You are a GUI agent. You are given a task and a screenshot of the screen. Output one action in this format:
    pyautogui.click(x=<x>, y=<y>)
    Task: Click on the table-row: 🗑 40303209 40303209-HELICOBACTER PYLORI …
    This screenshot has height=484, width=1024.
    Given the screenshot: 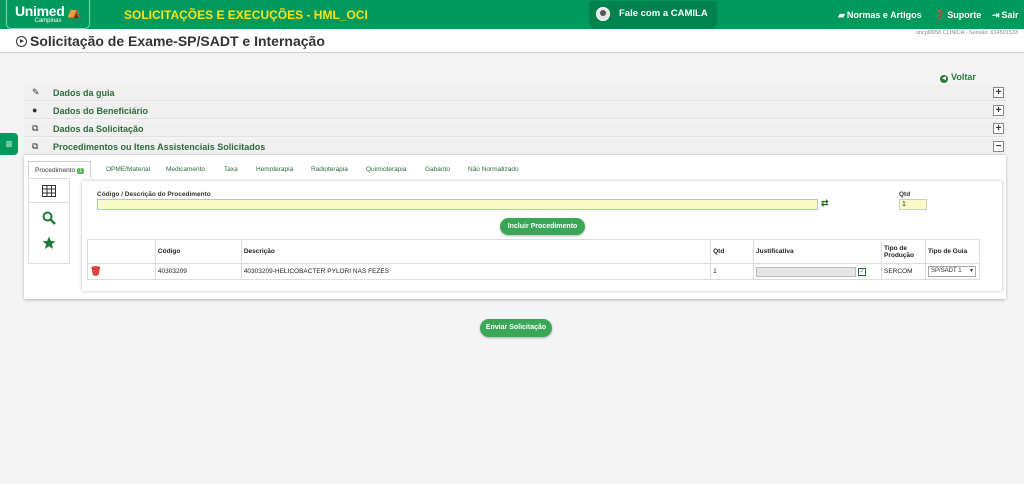 What is the action you would take?
    pyautogui.click(x=534, y=271)
    